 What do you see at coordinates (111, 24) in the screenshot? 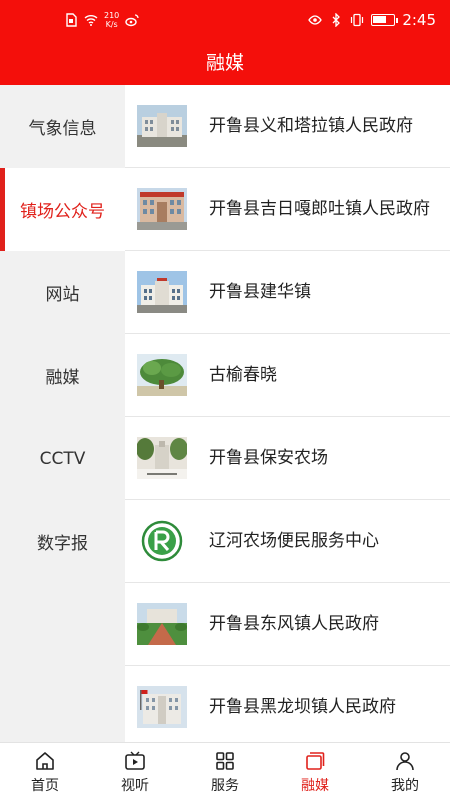
I see `net-speed-unit: K/s` at bounding box center [111, 24].